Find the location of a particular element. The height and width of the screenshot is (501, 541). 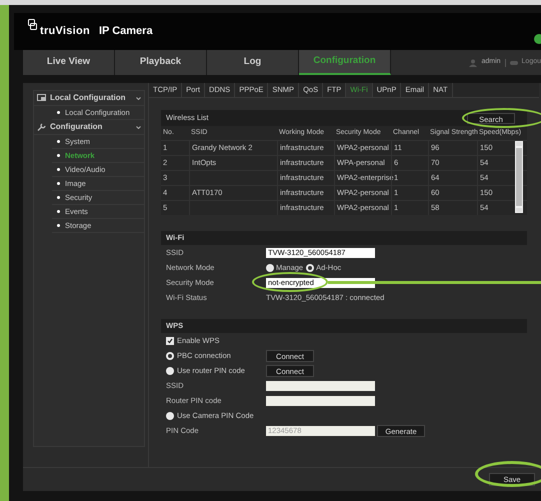

nav-tab: Live View is located at coordinates (69, 62).